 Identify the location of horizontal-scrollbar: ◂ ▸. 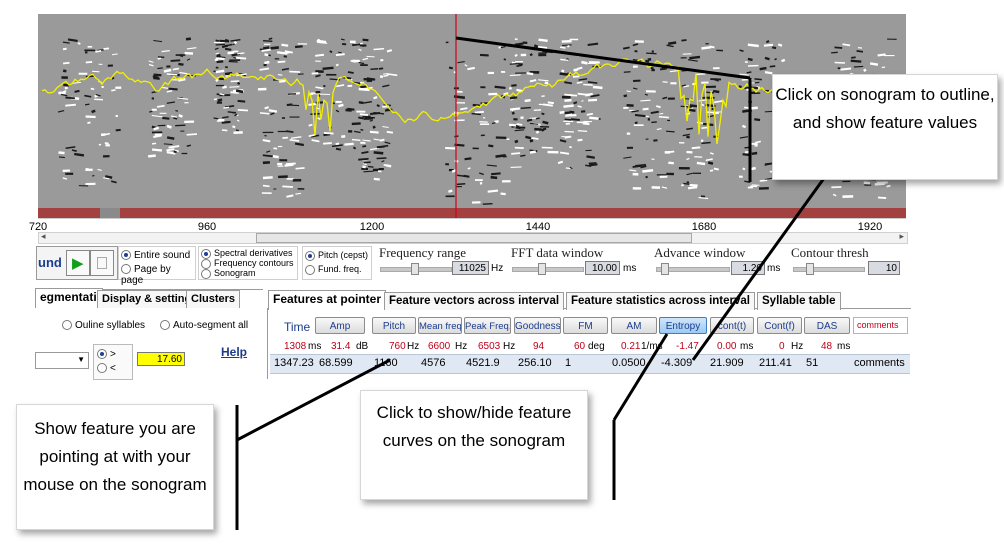
(473, 237).